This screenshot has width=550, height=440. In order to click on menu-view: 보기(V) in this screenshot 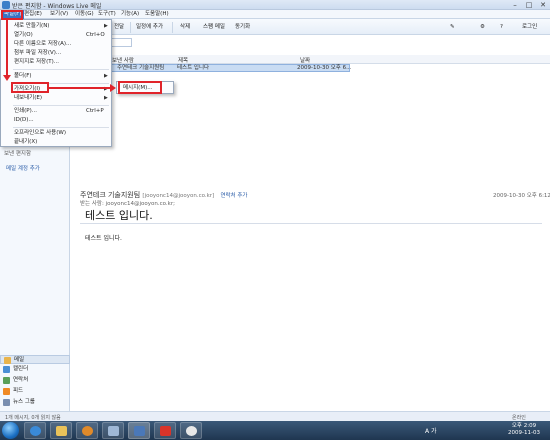, I will do `click(59, 14)`.